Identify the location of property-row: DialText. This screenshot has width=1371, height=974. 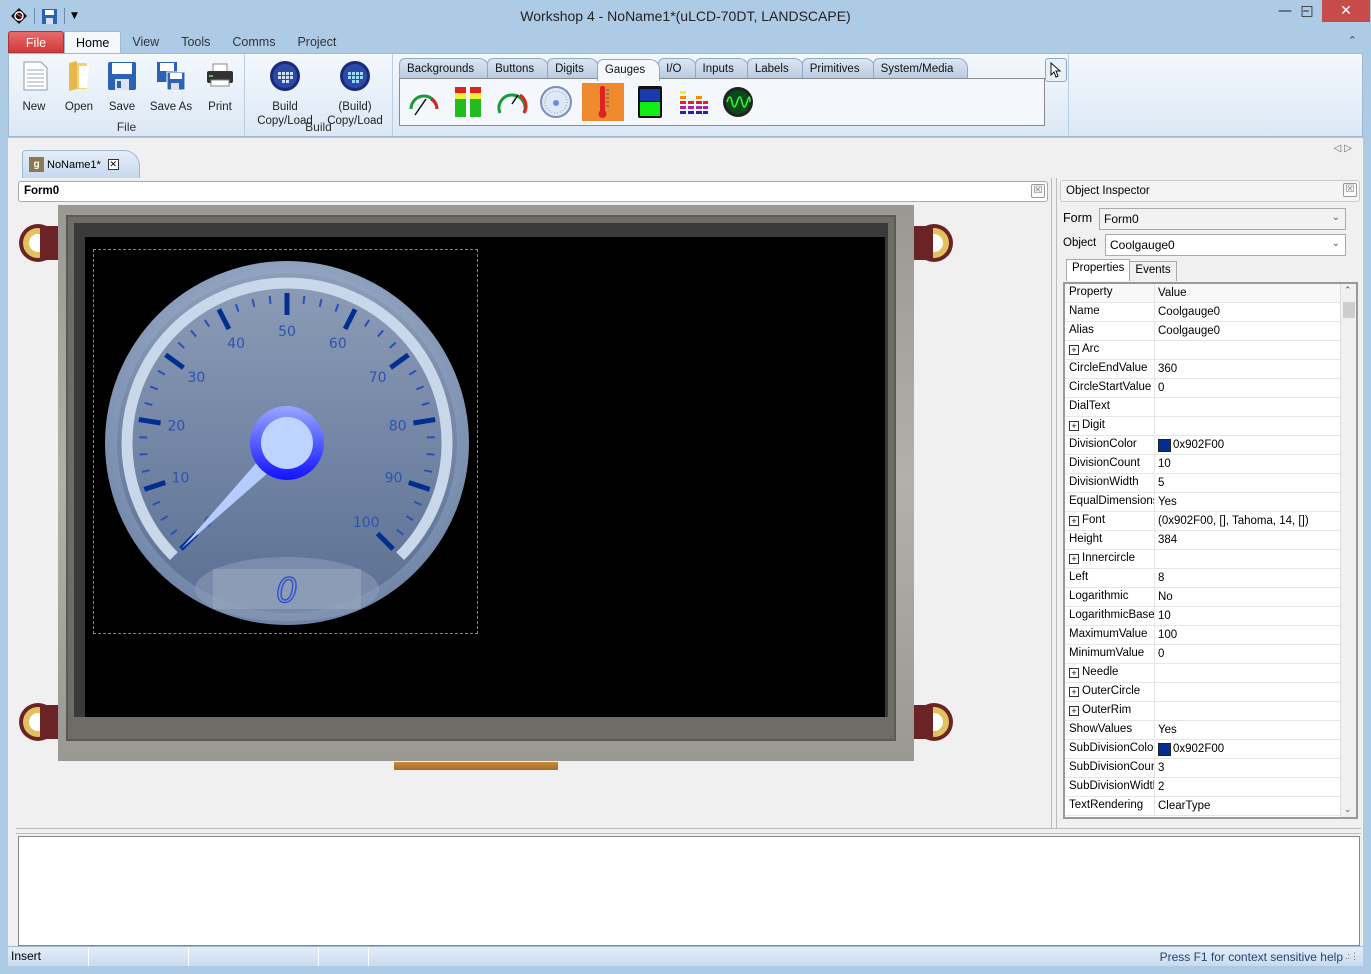
(1202, 407).